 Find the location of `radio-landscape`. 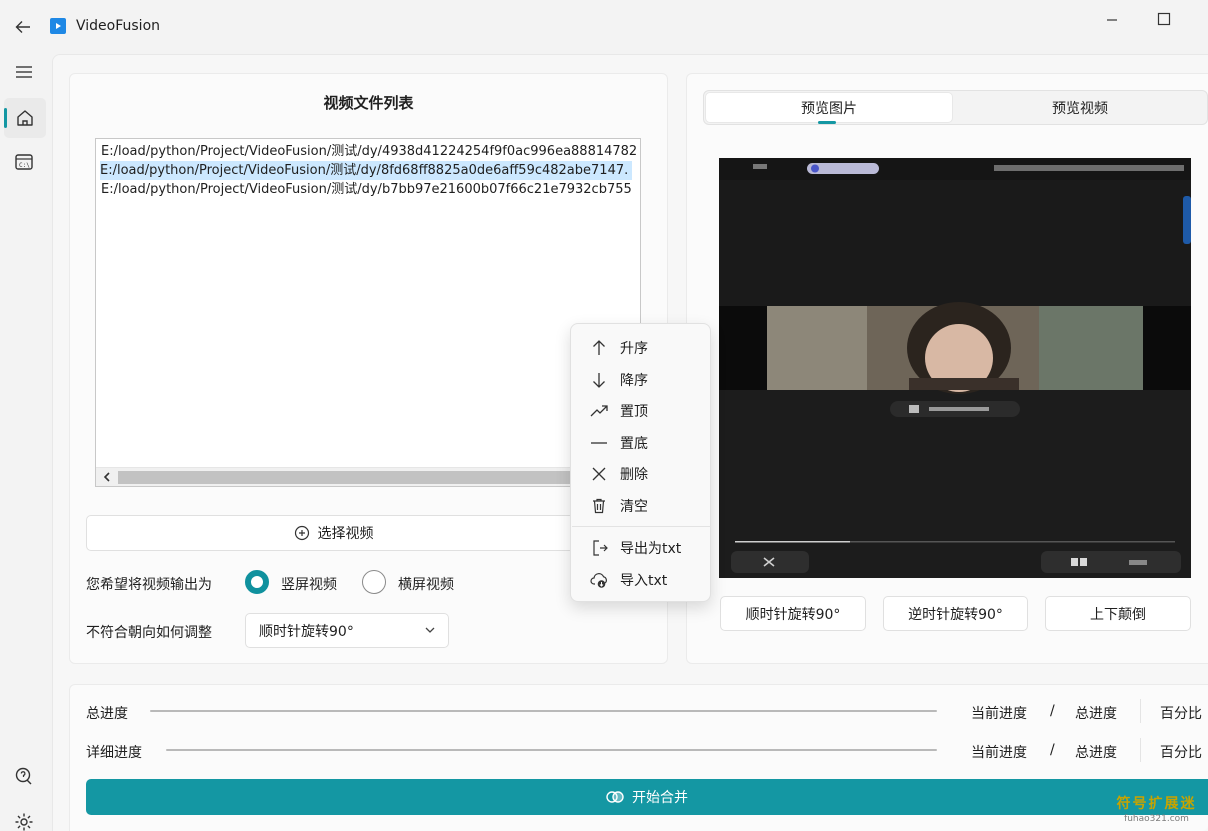

radio-landscape is located at coordinates (374, 582).